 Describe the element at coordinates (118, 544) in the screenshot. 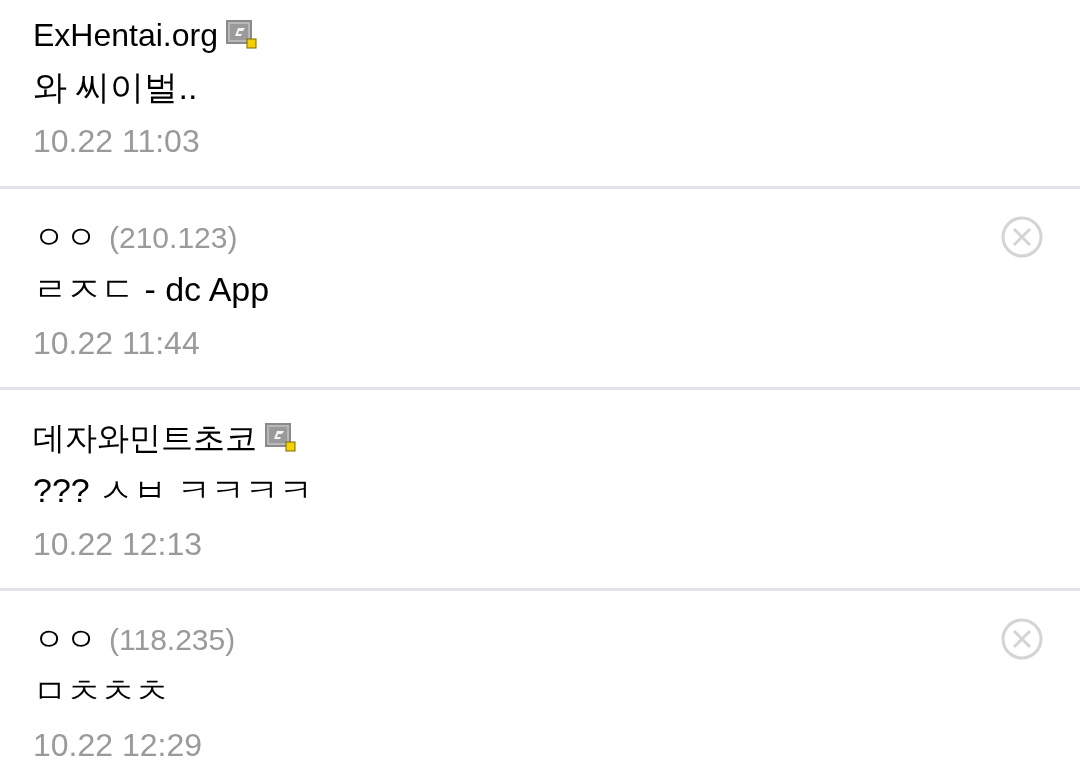

I see `comment-time: 10.22 12:13` at that location.